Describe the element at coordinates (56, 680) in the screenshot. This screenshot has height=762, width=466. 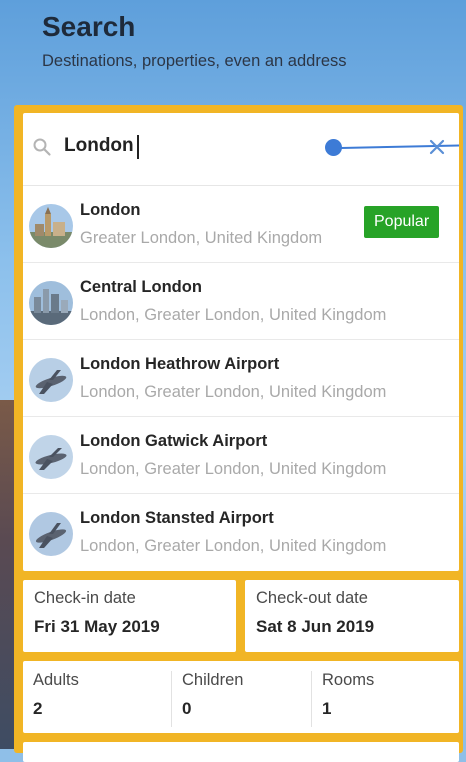
I see `adults-label: Adults` at that location.